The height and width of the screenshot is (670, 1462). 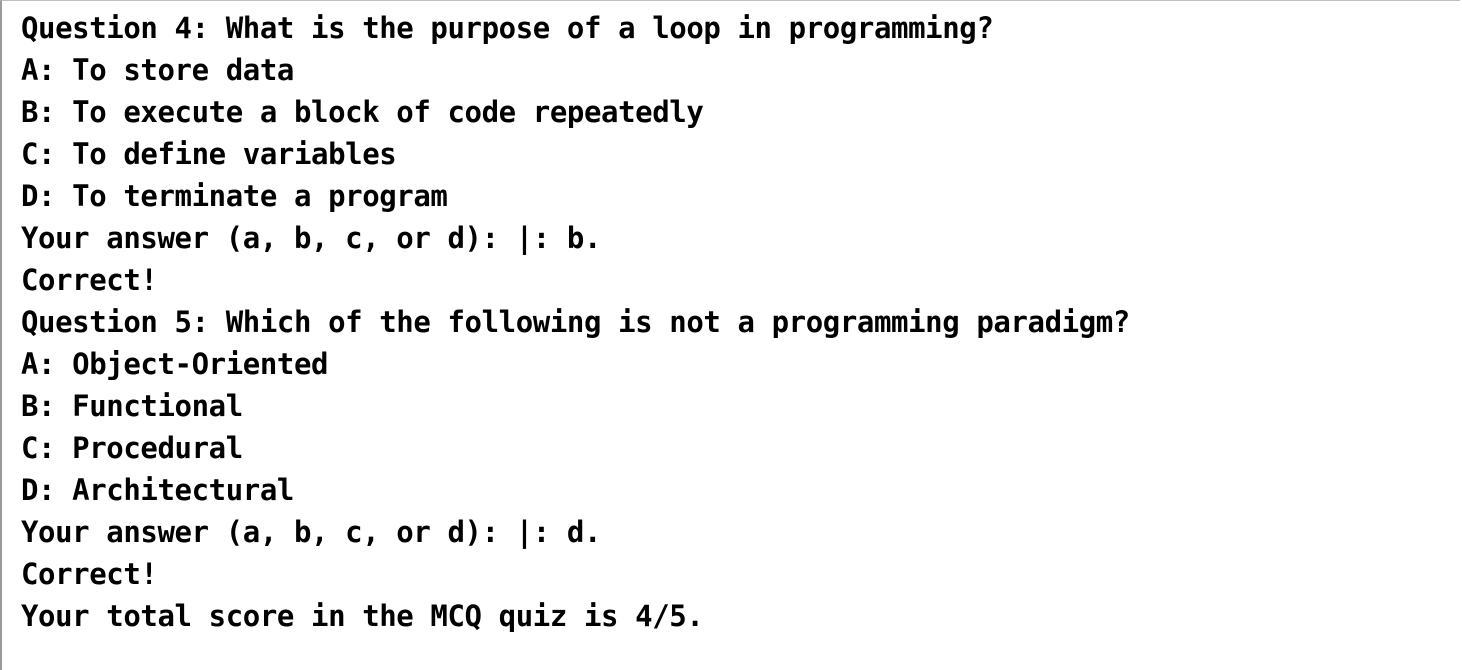 What do you see at coordinates (89, 574) in the screenshot?
I see `question-5-result: Correct!` at bounding box center [89, 574].